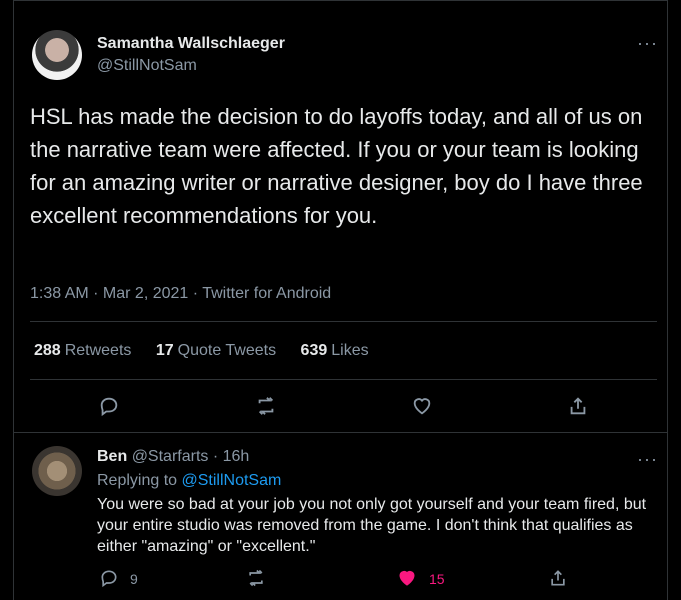 The height and width of the screenshot is (600, 681). I want to click on like-icon, so click(422, 406).